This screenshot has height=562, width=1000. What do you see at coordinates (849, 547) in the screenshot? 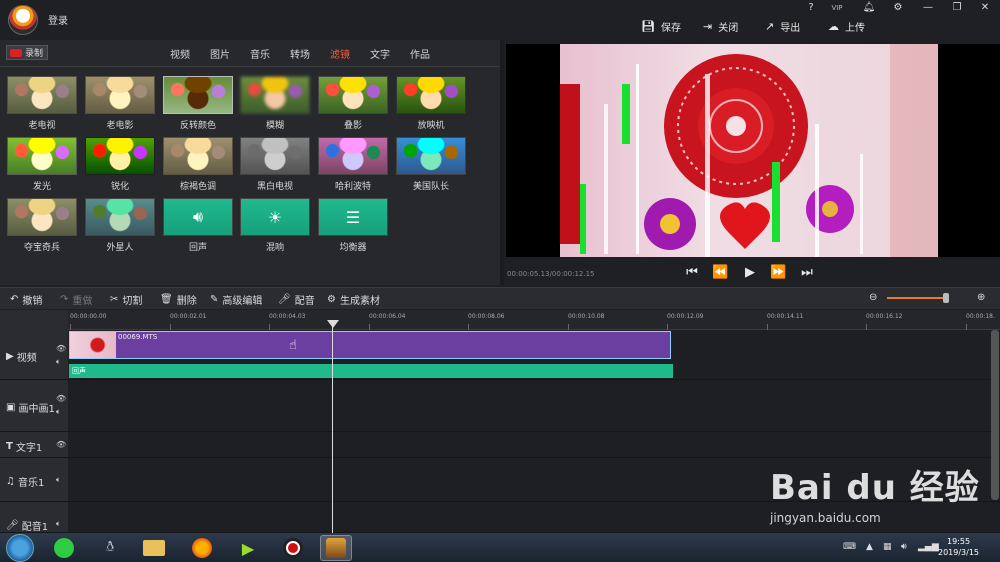
I see `keyboard-icon: ⌨` at bounding box center [849, 547].